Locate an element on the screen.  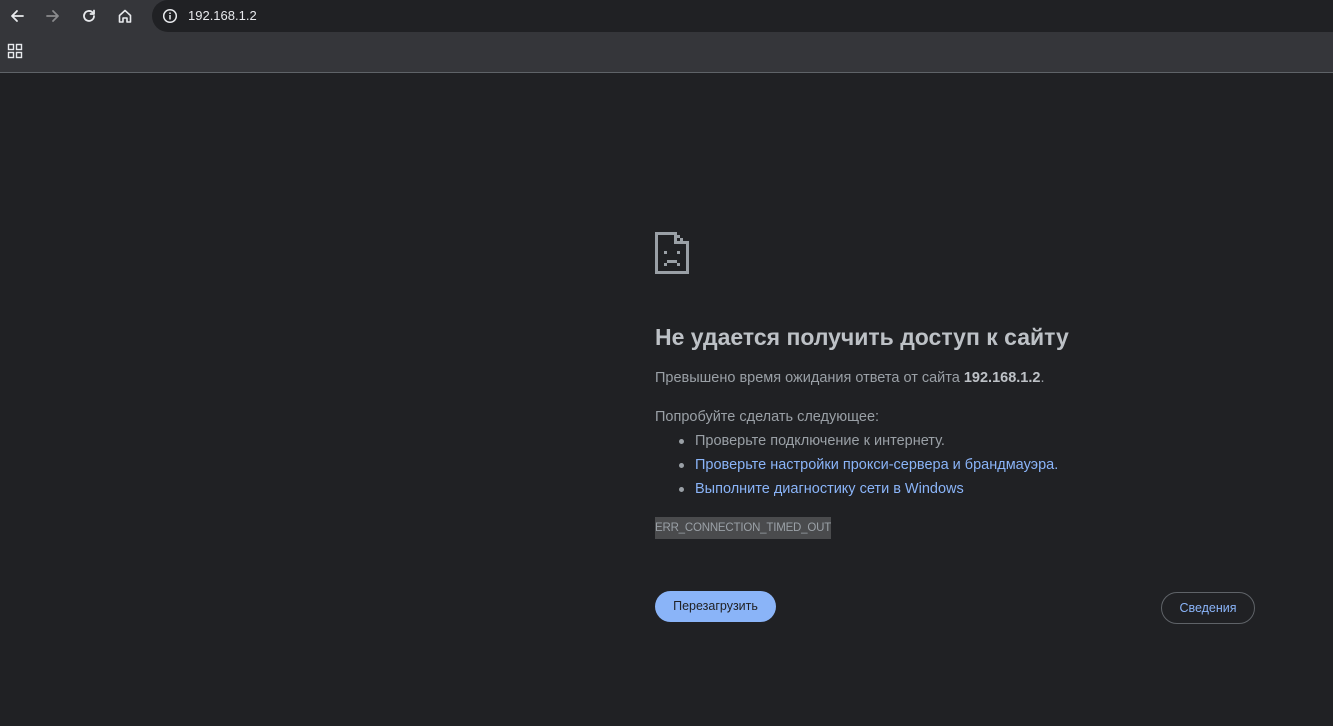
home-icon is located at coordinates (125, 16).